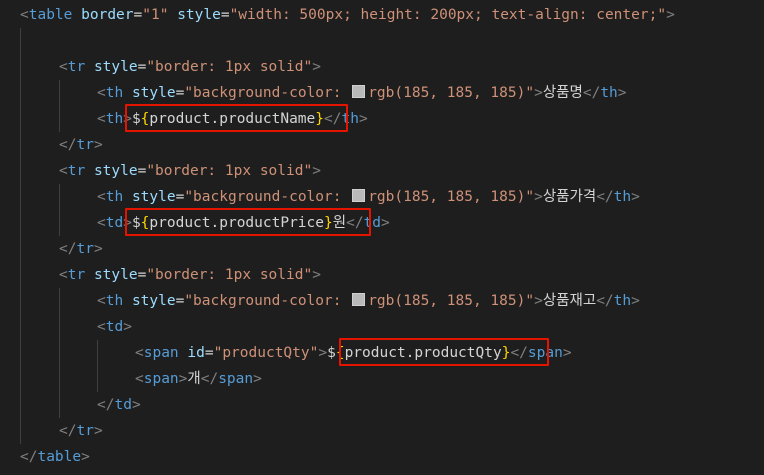  What do you see at coordinates (190, 67) in the screenshot?
I see `code-line-tr-open-1: <tr style="border: 1px solid">` at bounding box center [190, 67].